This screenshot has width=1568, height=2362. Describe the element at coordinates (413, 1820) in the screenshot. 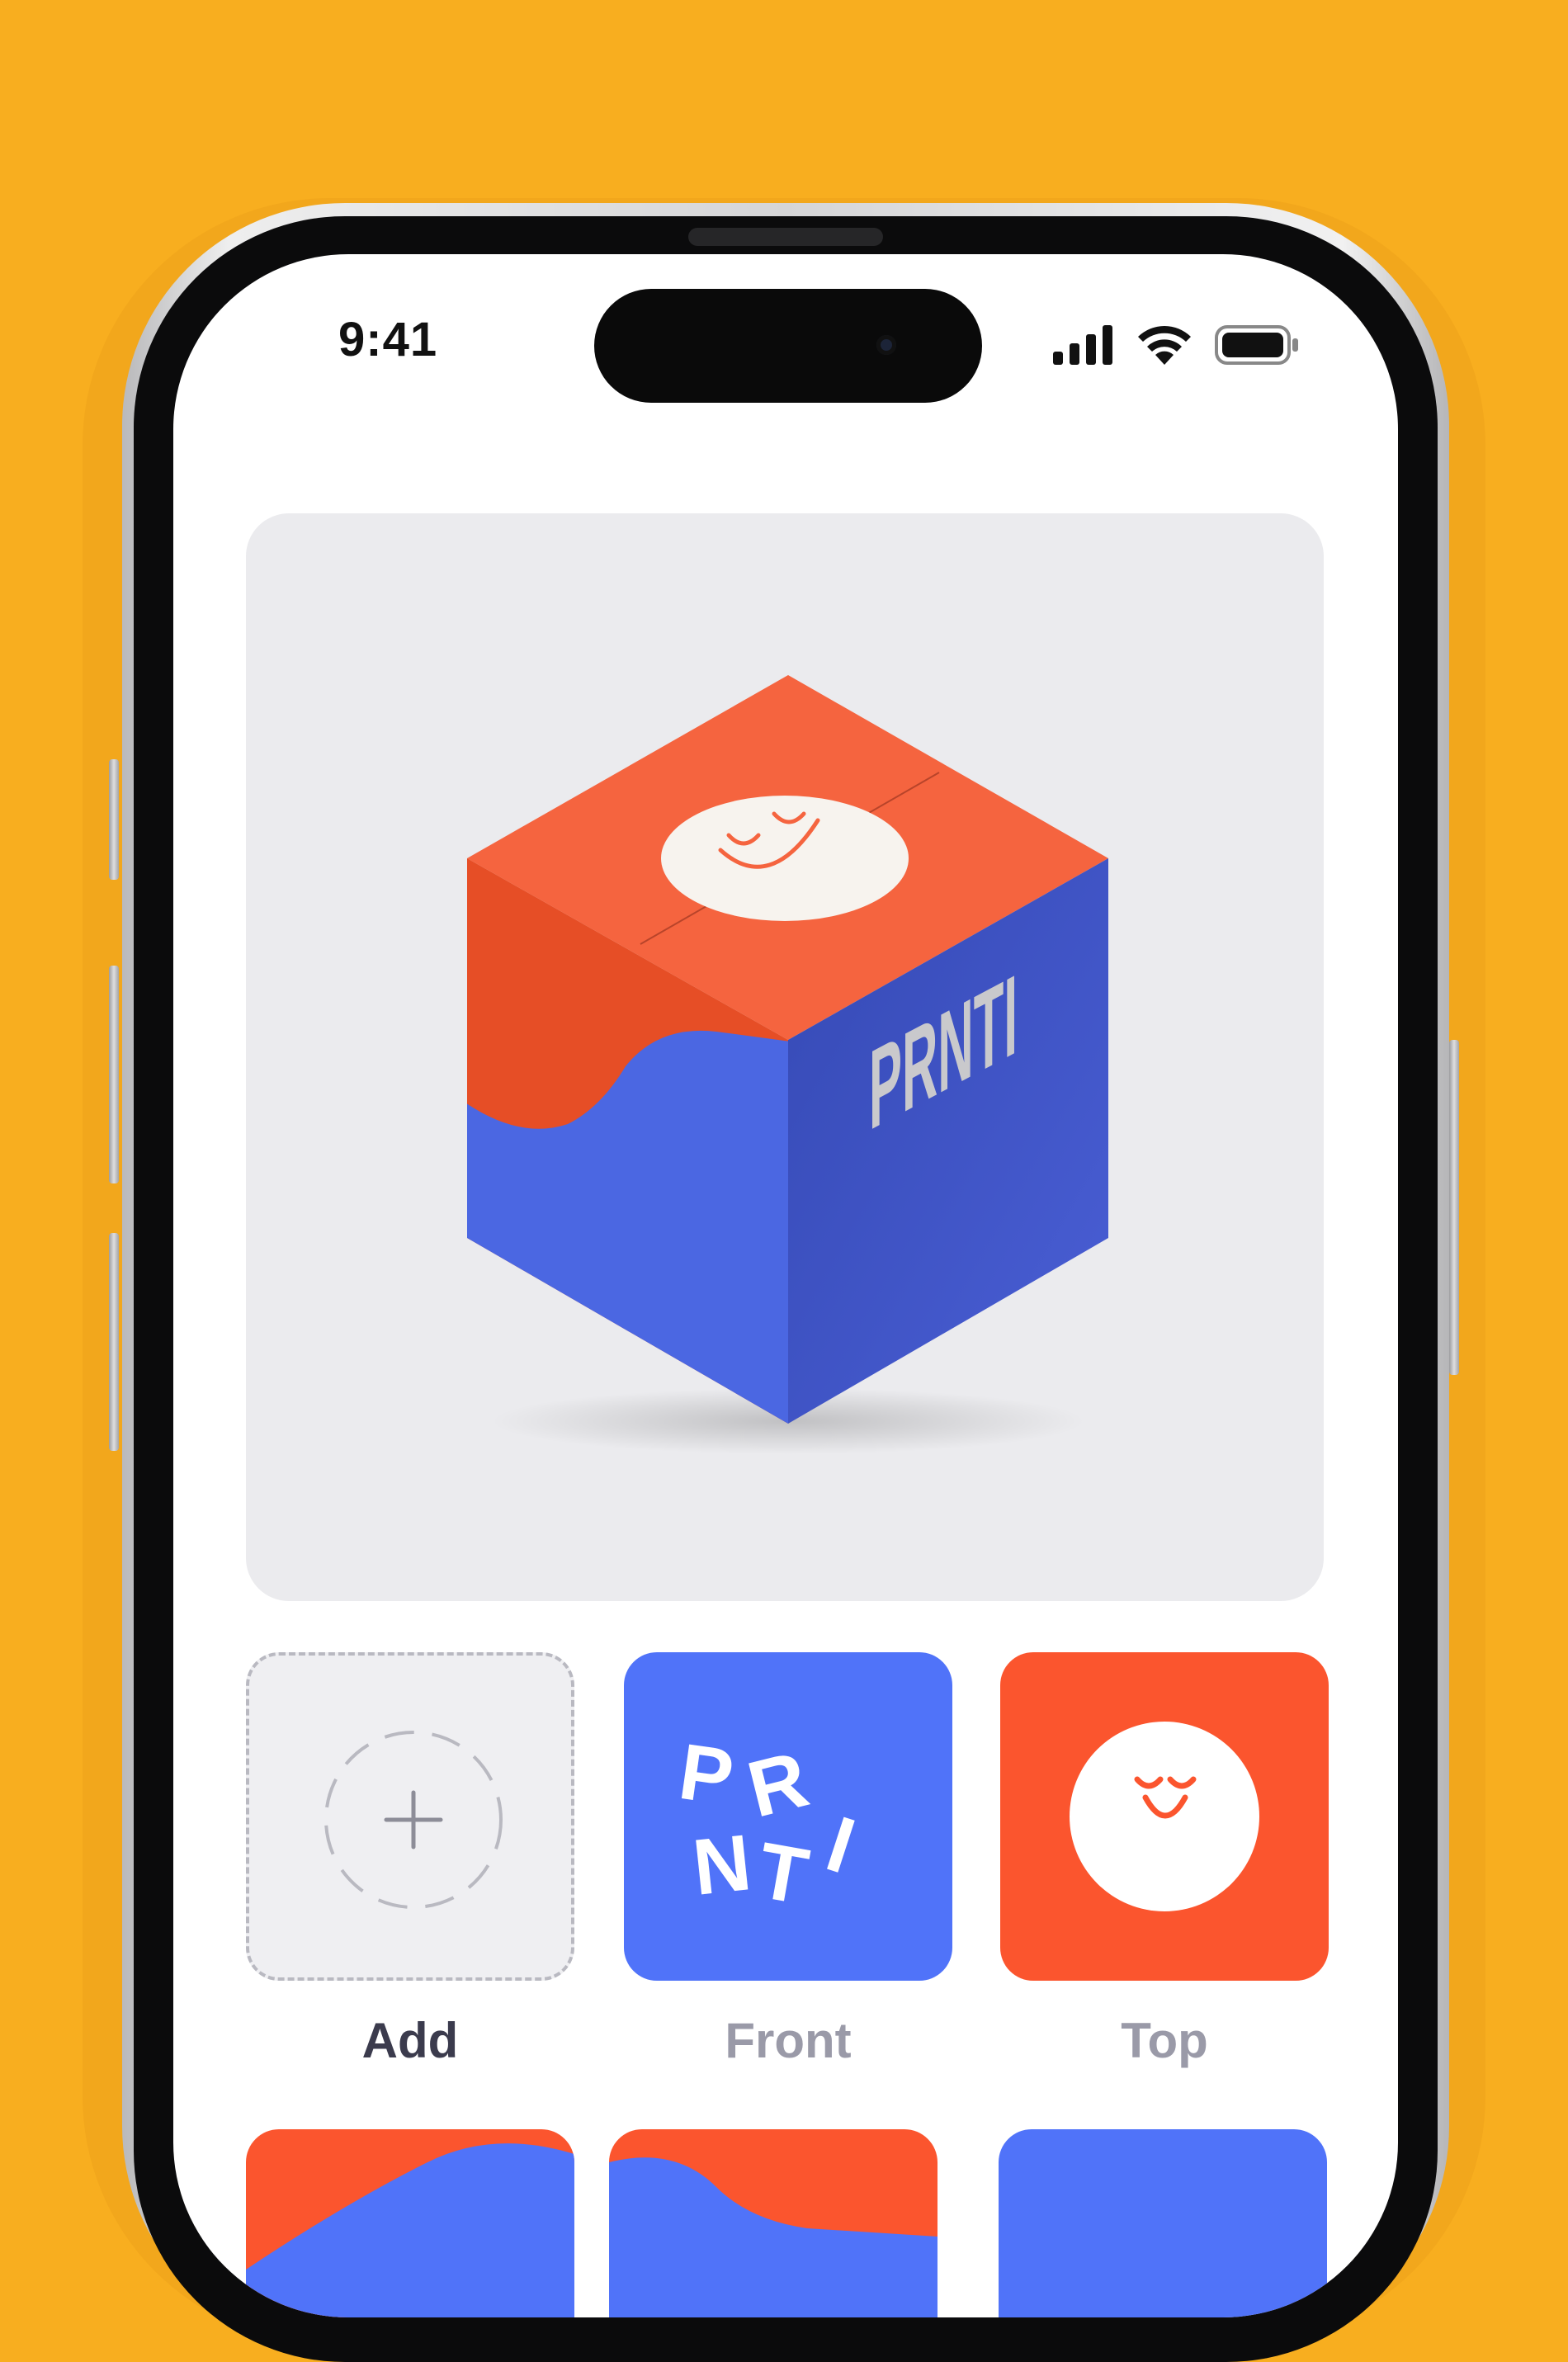

I see `plus-icon` at that location.